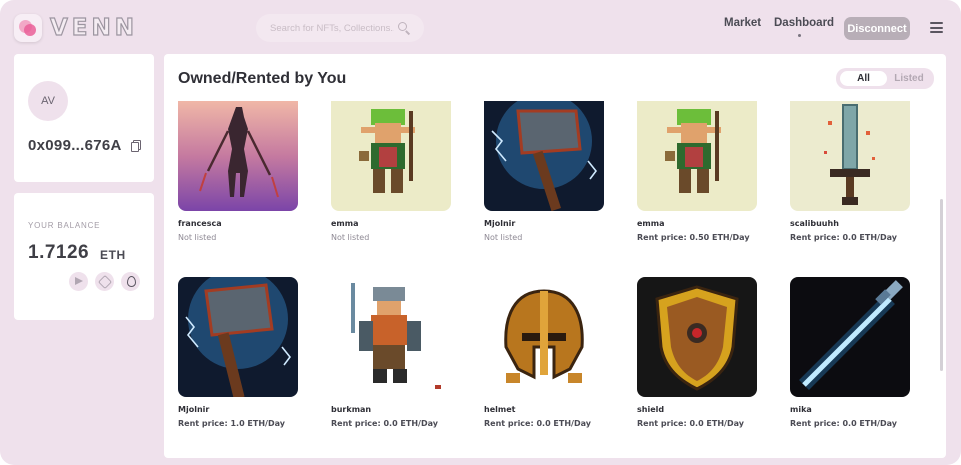  I want to click on nft-name: burkman, so click(351, 409).